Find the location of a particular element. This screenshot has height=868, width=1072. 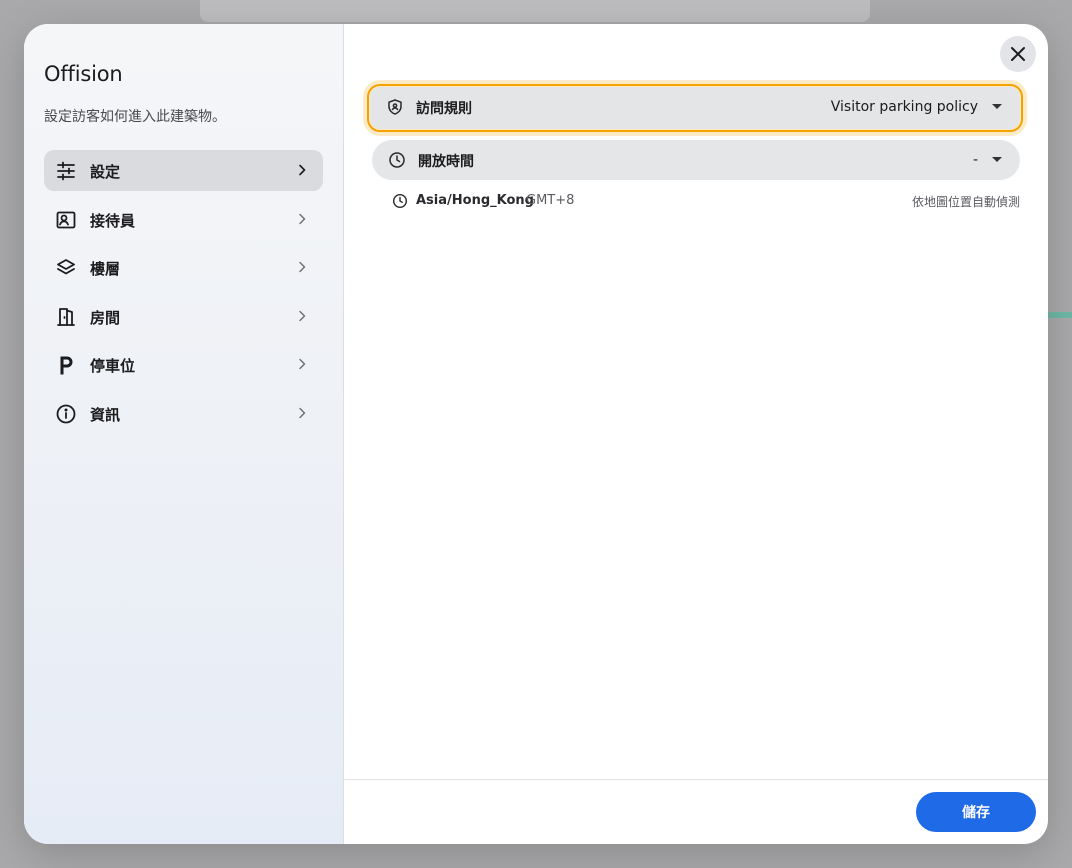

sidebar-item-label: 資訊 is located at coordinates (105, 414).